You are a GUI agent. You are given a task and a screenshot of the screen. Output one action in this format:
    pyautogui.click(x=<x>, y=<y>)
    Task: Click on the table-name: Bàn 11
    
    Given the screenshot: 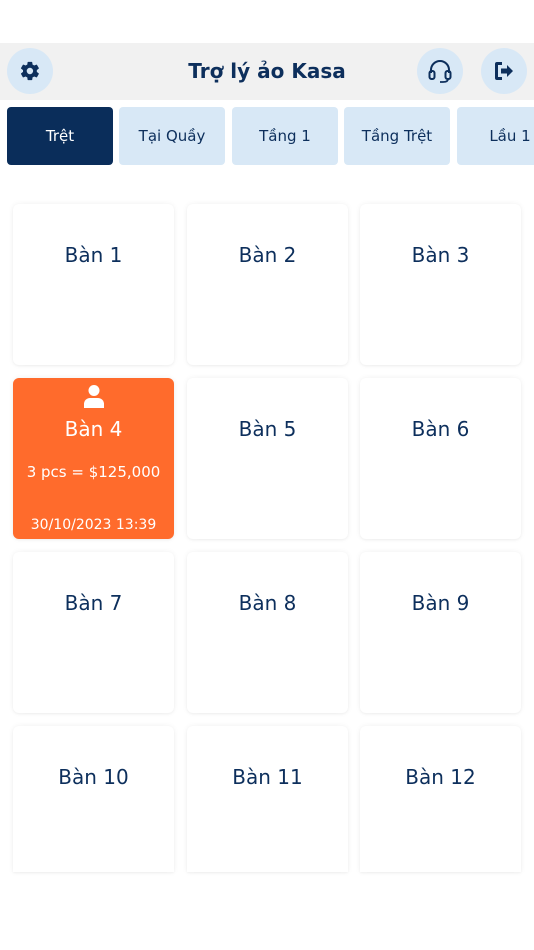 What is the action you would take?
    pyautogui.click(x=267, y=777)
    